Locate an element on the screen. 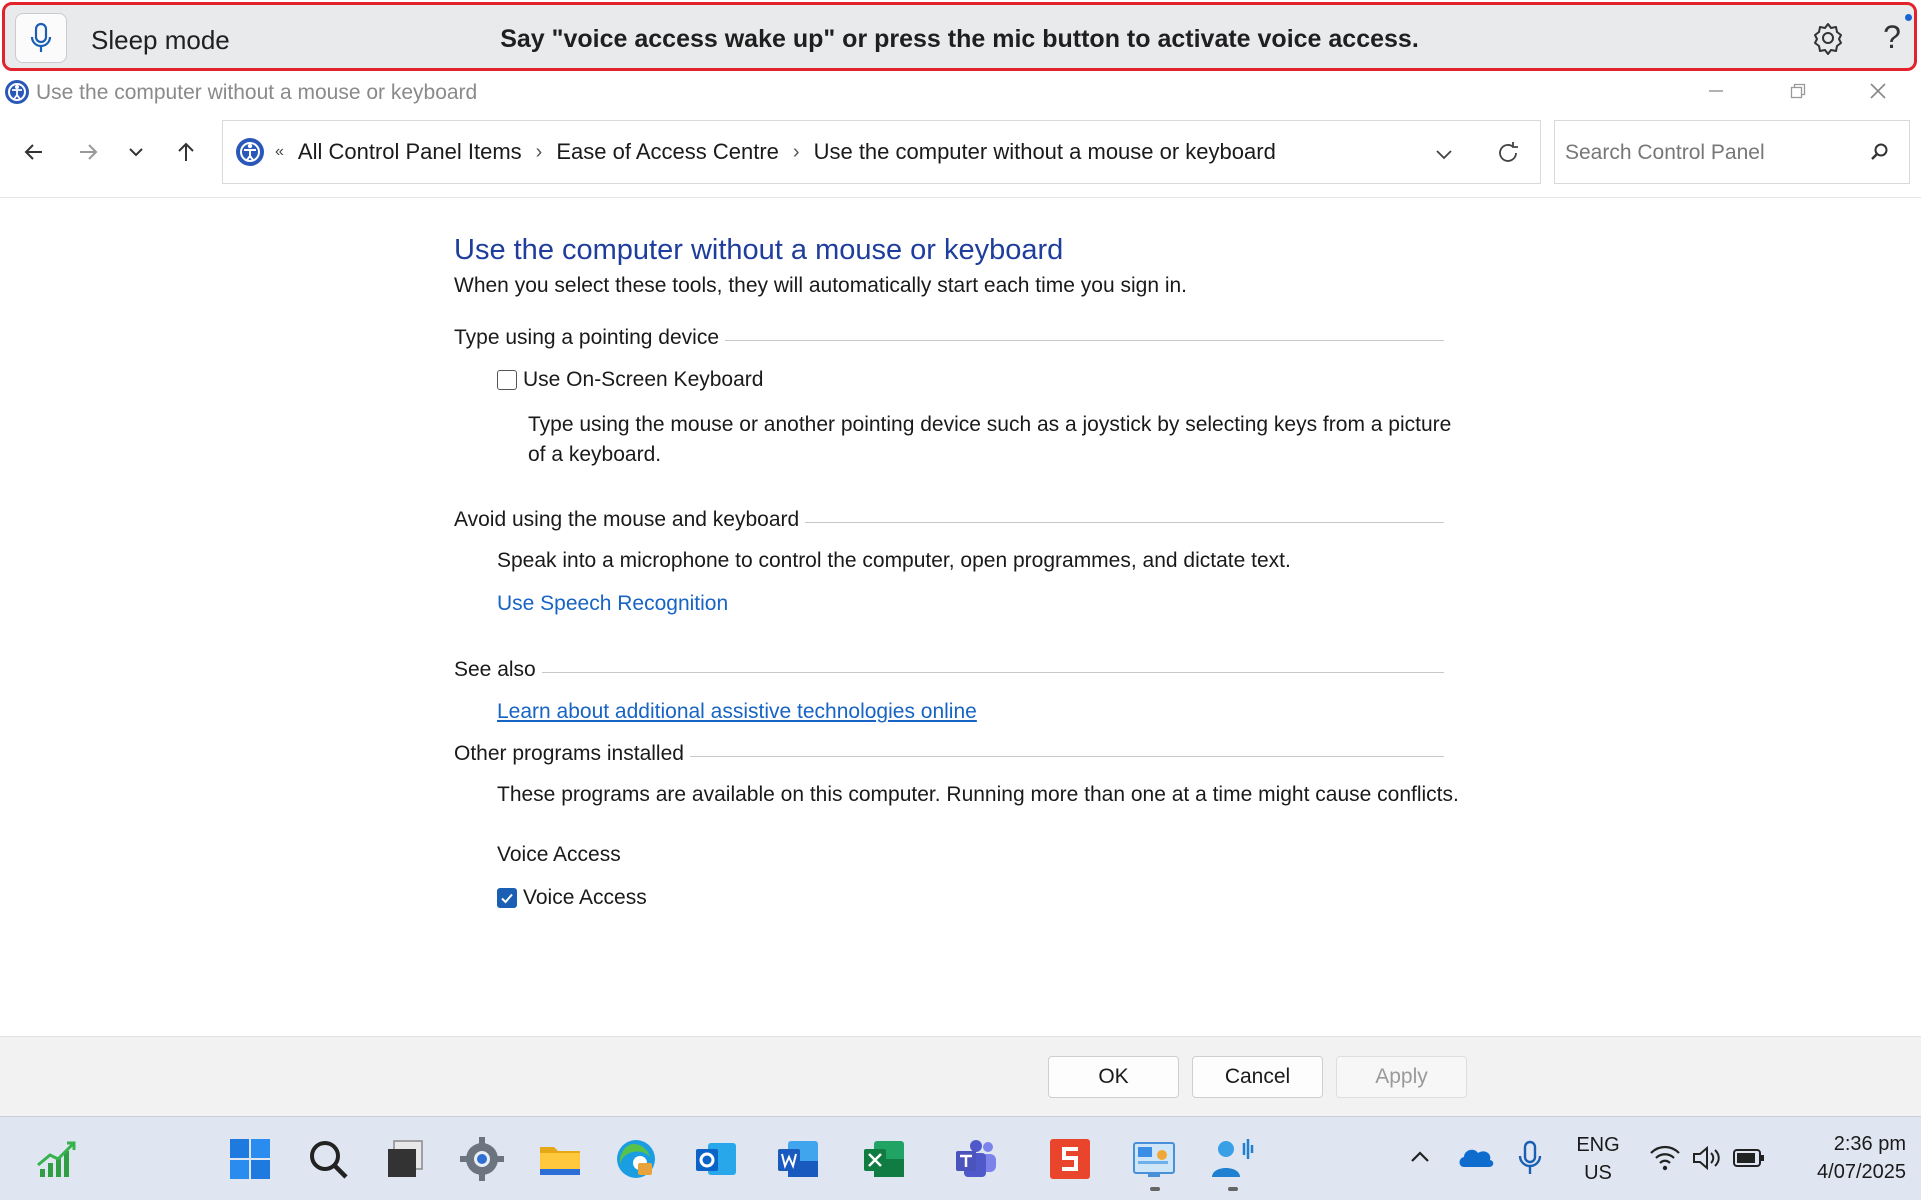 This screenshot has width=1921, height=1200. section-divider is located at coordinates (949, 672).